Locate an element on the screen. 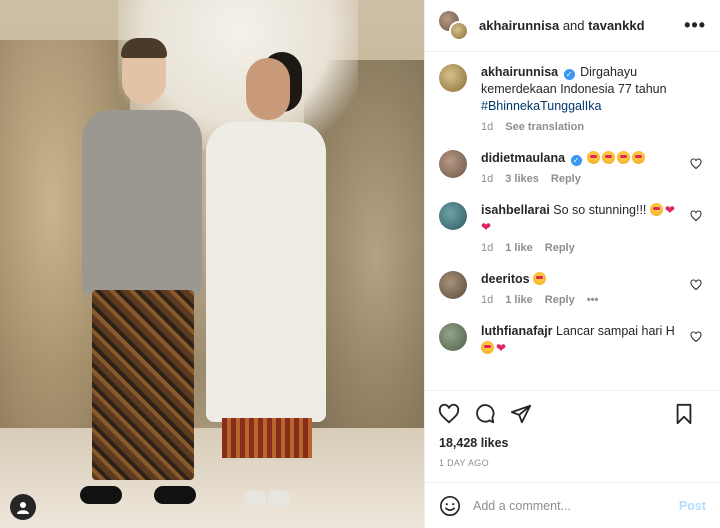 This screenshot has height=528, width=720. share-icon is located at coordinates (521, 414).